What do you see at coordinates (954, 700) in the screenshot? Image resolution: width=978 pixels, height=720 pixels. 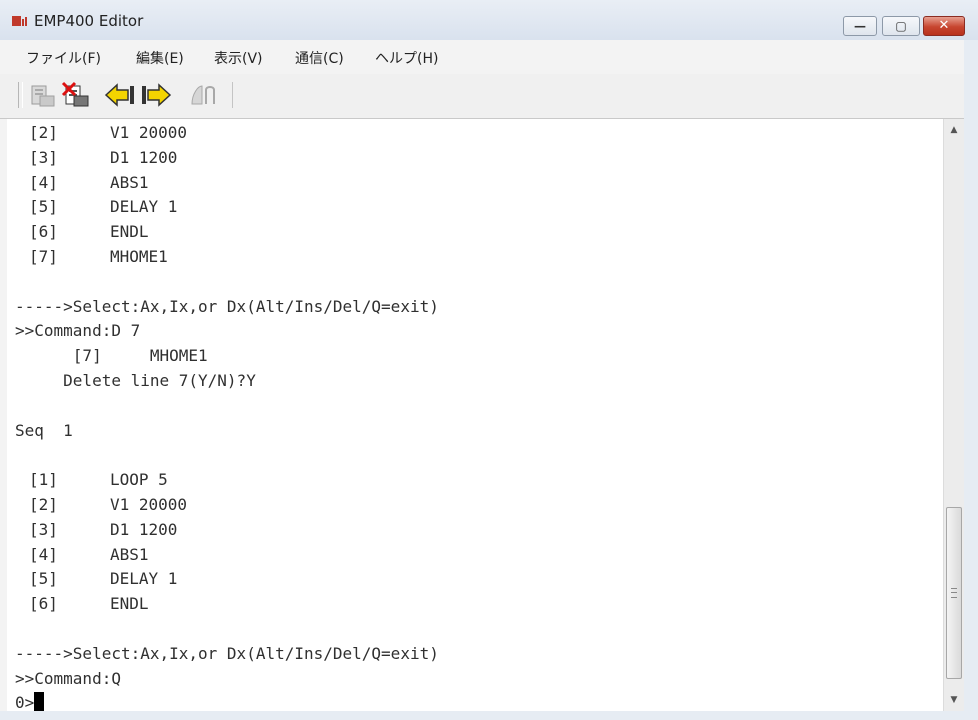 I see `scroll-down-icon: ▼` at bounding box center [954, 700].